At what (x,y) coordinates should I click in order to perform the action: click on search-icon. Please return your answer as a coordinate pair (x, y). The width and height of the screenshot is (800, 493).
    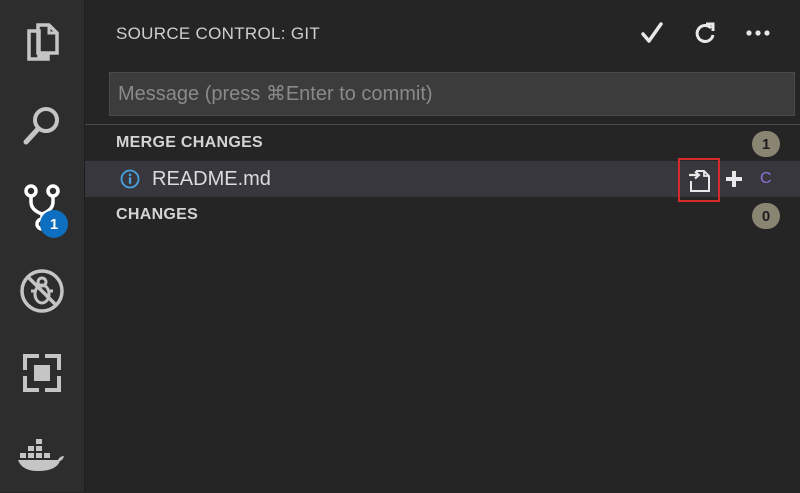
    Looking at the image, I should click on (41, 126).